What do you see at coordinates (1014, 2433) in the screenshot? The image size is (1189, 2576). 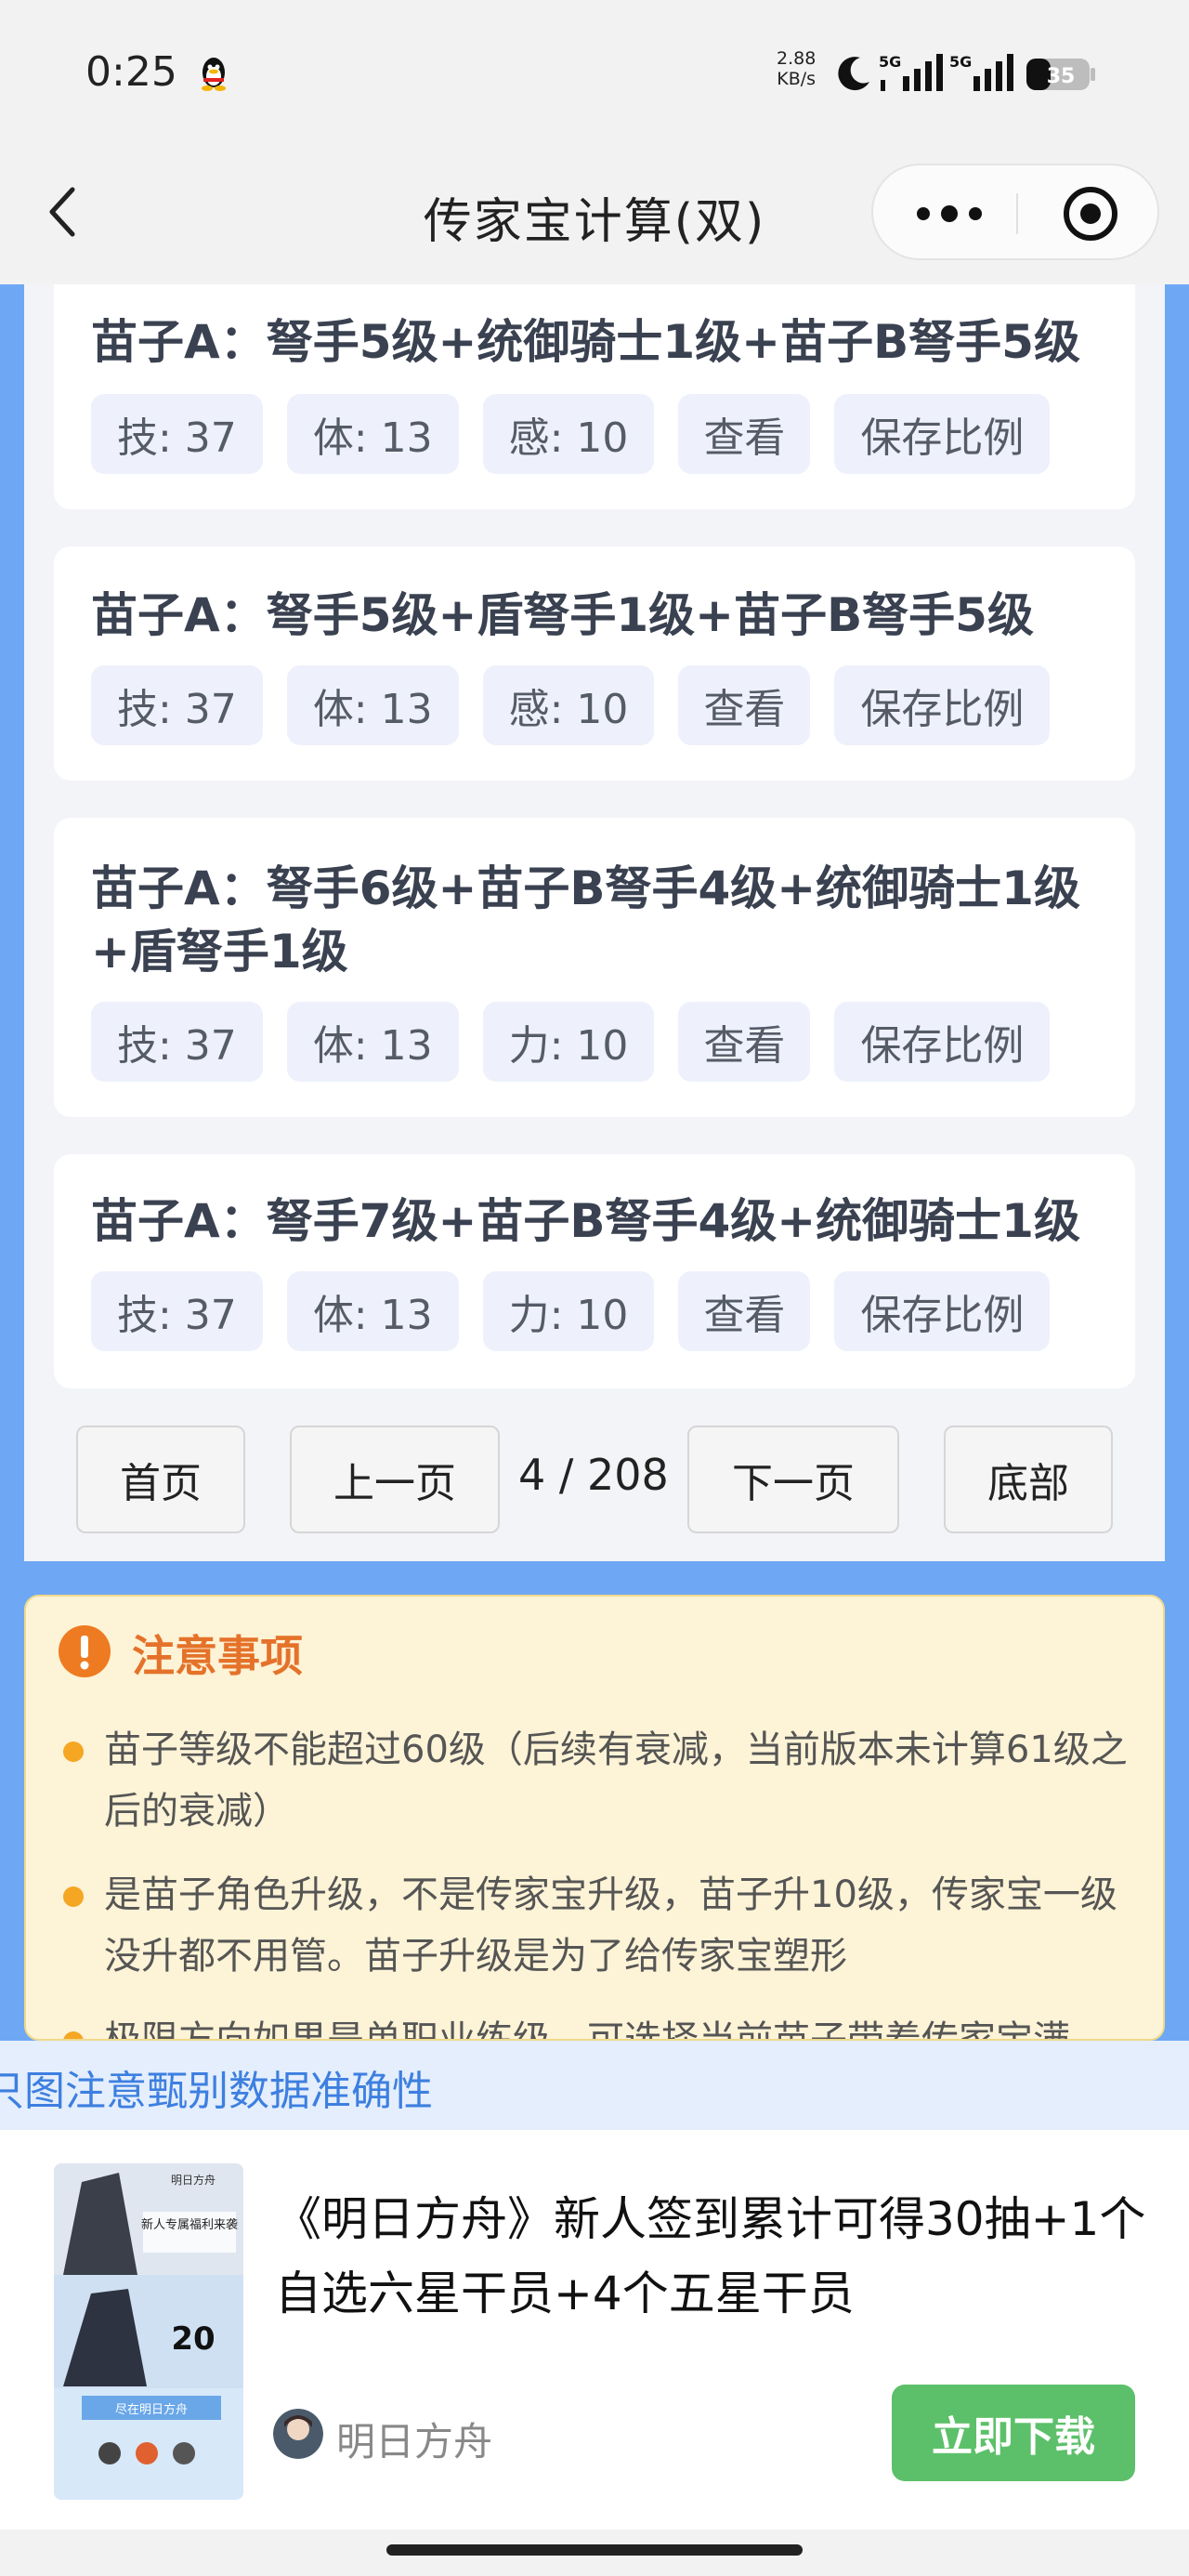 I see `download-button: 立即下载` at bounding box center [1014, 2433].